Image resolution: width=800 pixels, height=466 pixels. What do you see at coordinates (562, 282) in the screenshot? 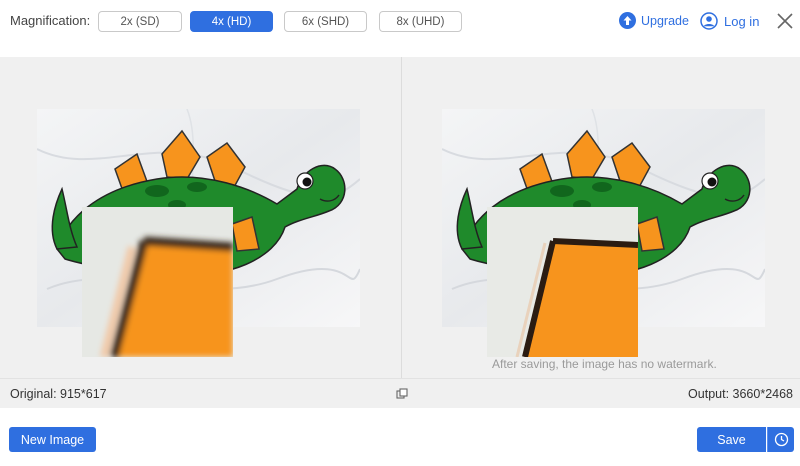
I see `output-zoom-lens` at bounding box center [562, 282].